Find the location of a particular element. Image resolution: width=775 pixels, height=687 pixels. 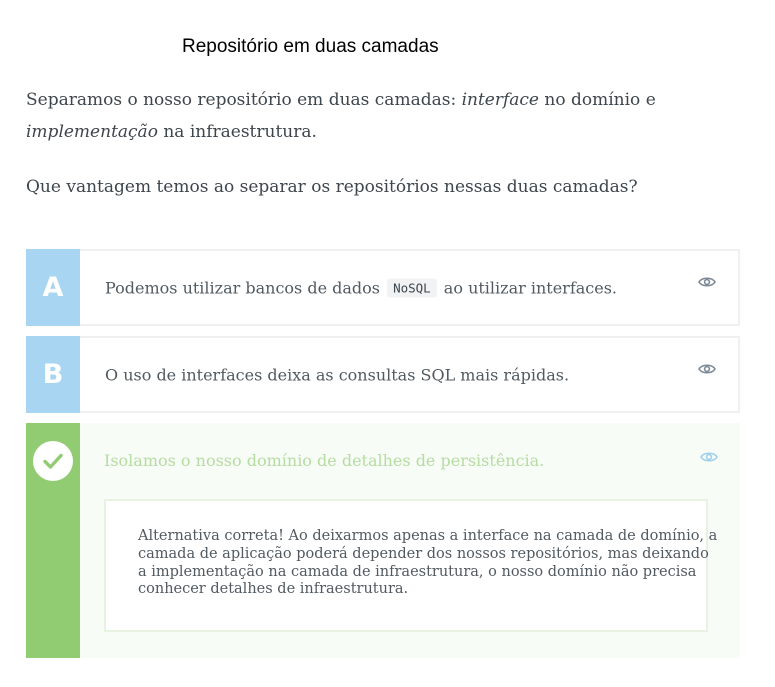

check-icon is located at coordinates (53, 461).